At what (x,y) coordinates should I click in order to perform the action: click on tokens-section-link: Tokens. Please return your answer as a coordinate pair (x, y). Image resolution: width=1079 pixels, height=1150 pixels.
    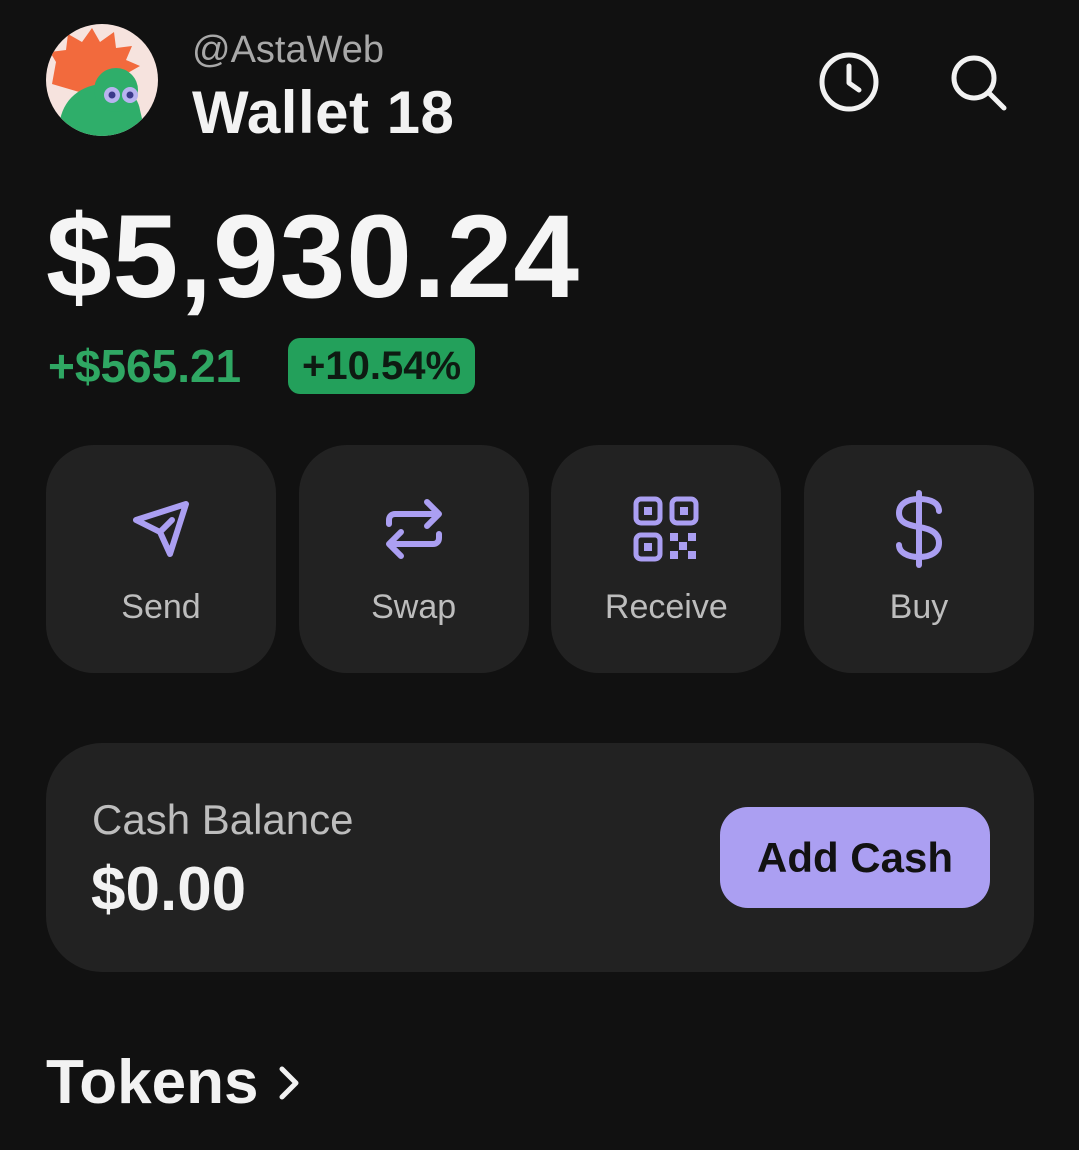
    Looking at the image, I should click on (174, 1083).